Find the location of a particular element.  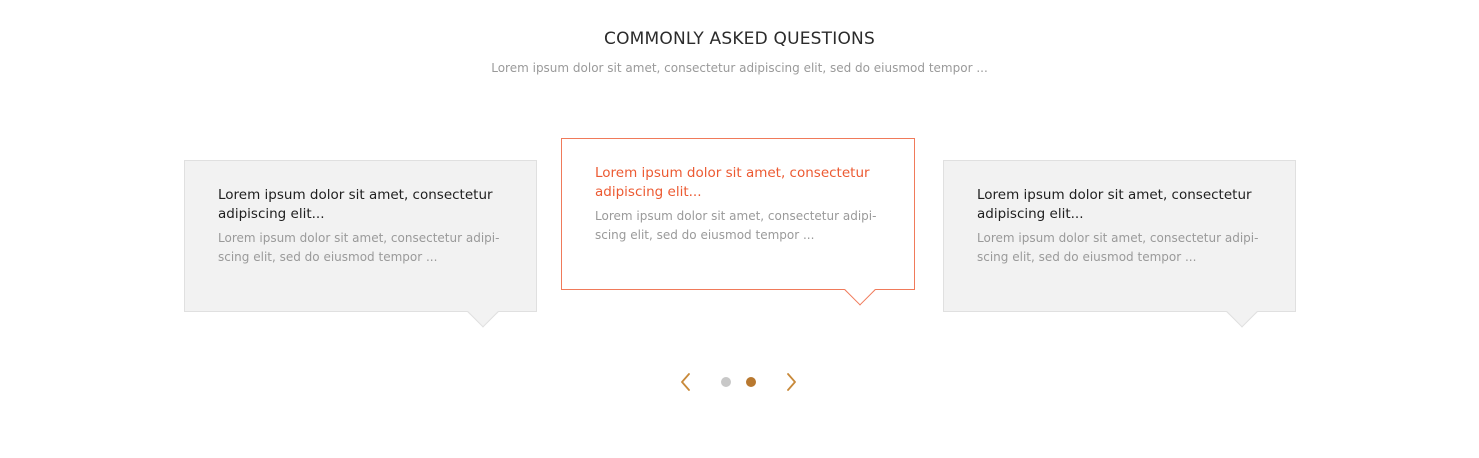

carousel-navigation is located at coordinates (739, 382).